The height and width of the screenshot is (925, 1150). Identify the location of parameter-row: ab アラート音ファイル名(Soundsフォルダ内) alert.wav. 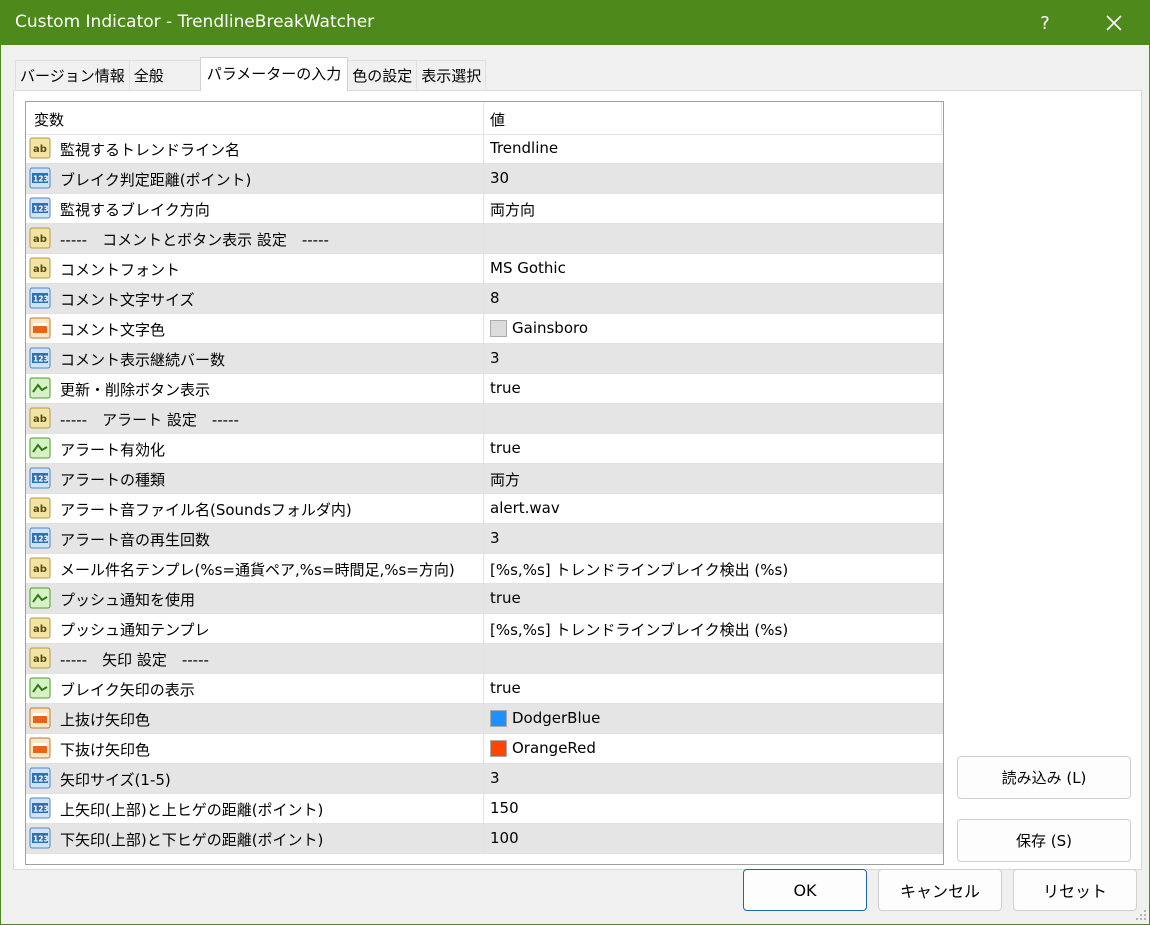
(484, 509).